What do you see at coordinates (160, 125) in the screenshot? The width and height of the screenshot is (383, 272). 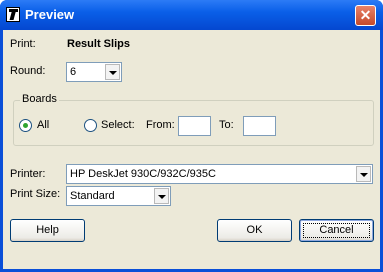 I see `from-label: From:` at bounding box center [160, 125].